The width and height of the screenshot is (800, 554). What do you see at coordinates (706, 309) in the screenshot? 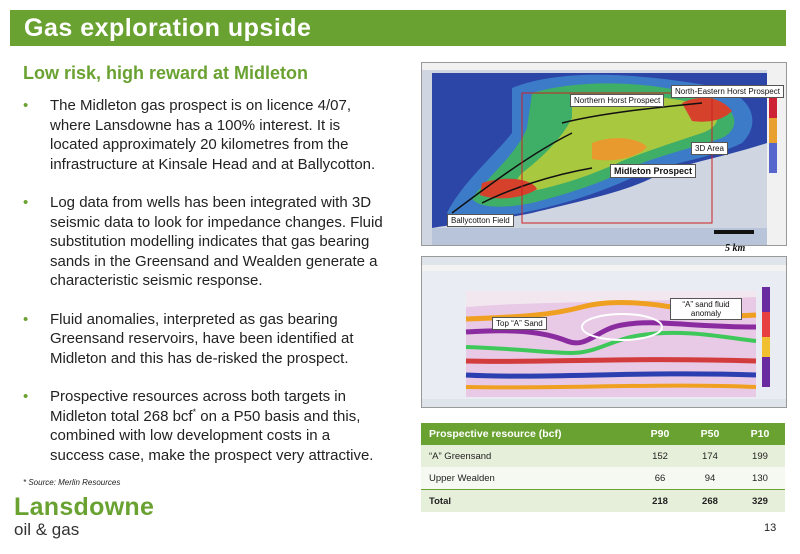
I see `seismic-label-a-sand-anomaly: “A” sand fluid anomaly` at bounding box center [706, 309].